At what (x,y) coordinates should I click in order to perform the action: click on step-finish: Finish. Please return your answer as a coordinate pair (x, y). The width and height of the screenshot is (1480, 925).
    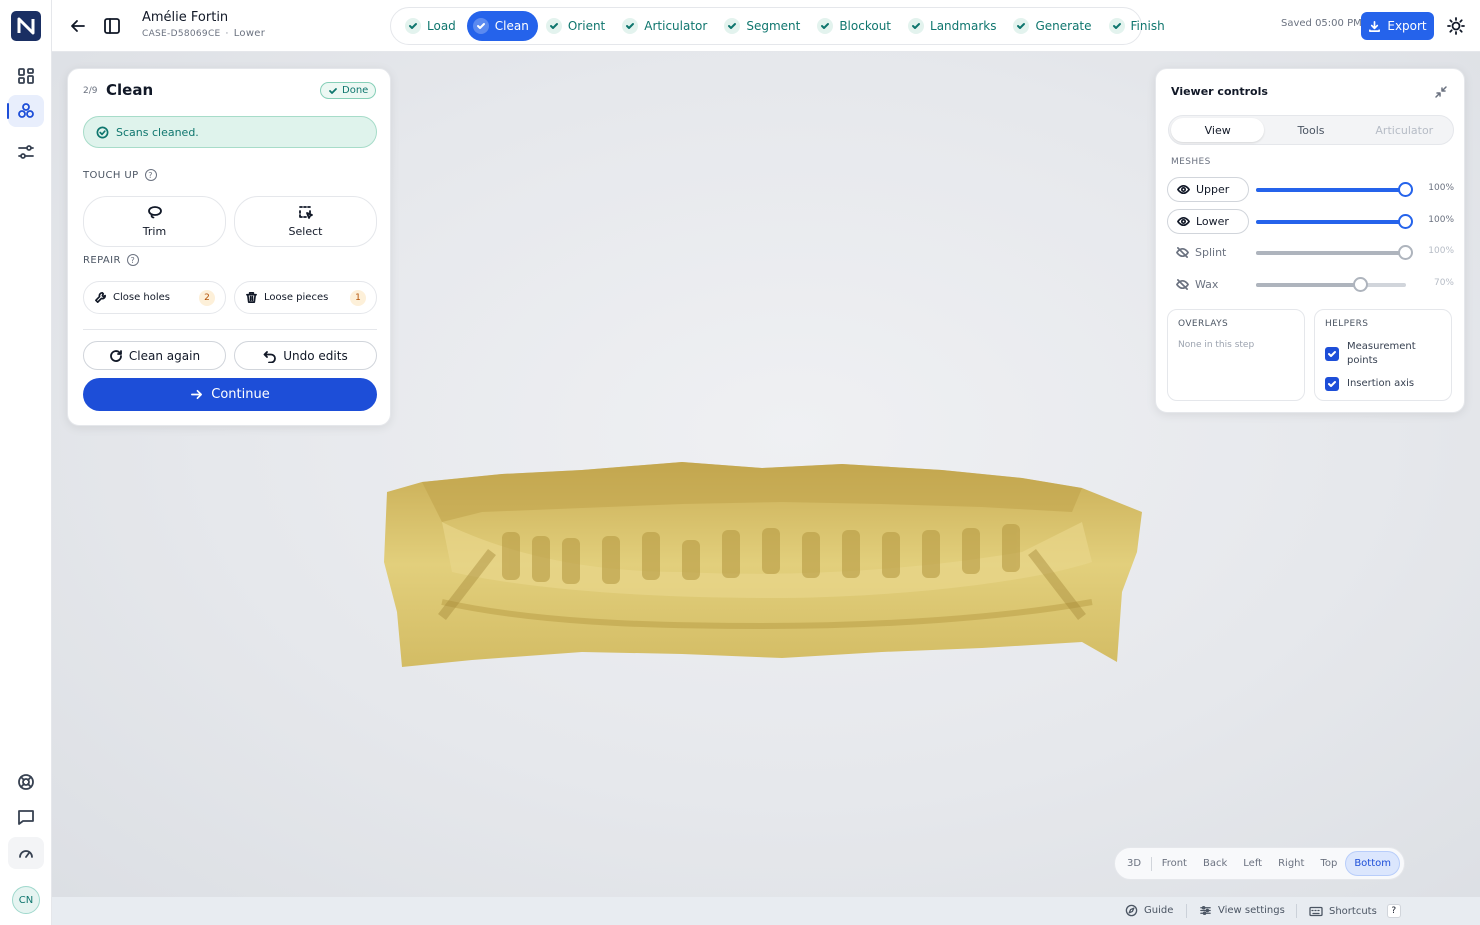
    Looking at the image, I should click on (1138, 26).